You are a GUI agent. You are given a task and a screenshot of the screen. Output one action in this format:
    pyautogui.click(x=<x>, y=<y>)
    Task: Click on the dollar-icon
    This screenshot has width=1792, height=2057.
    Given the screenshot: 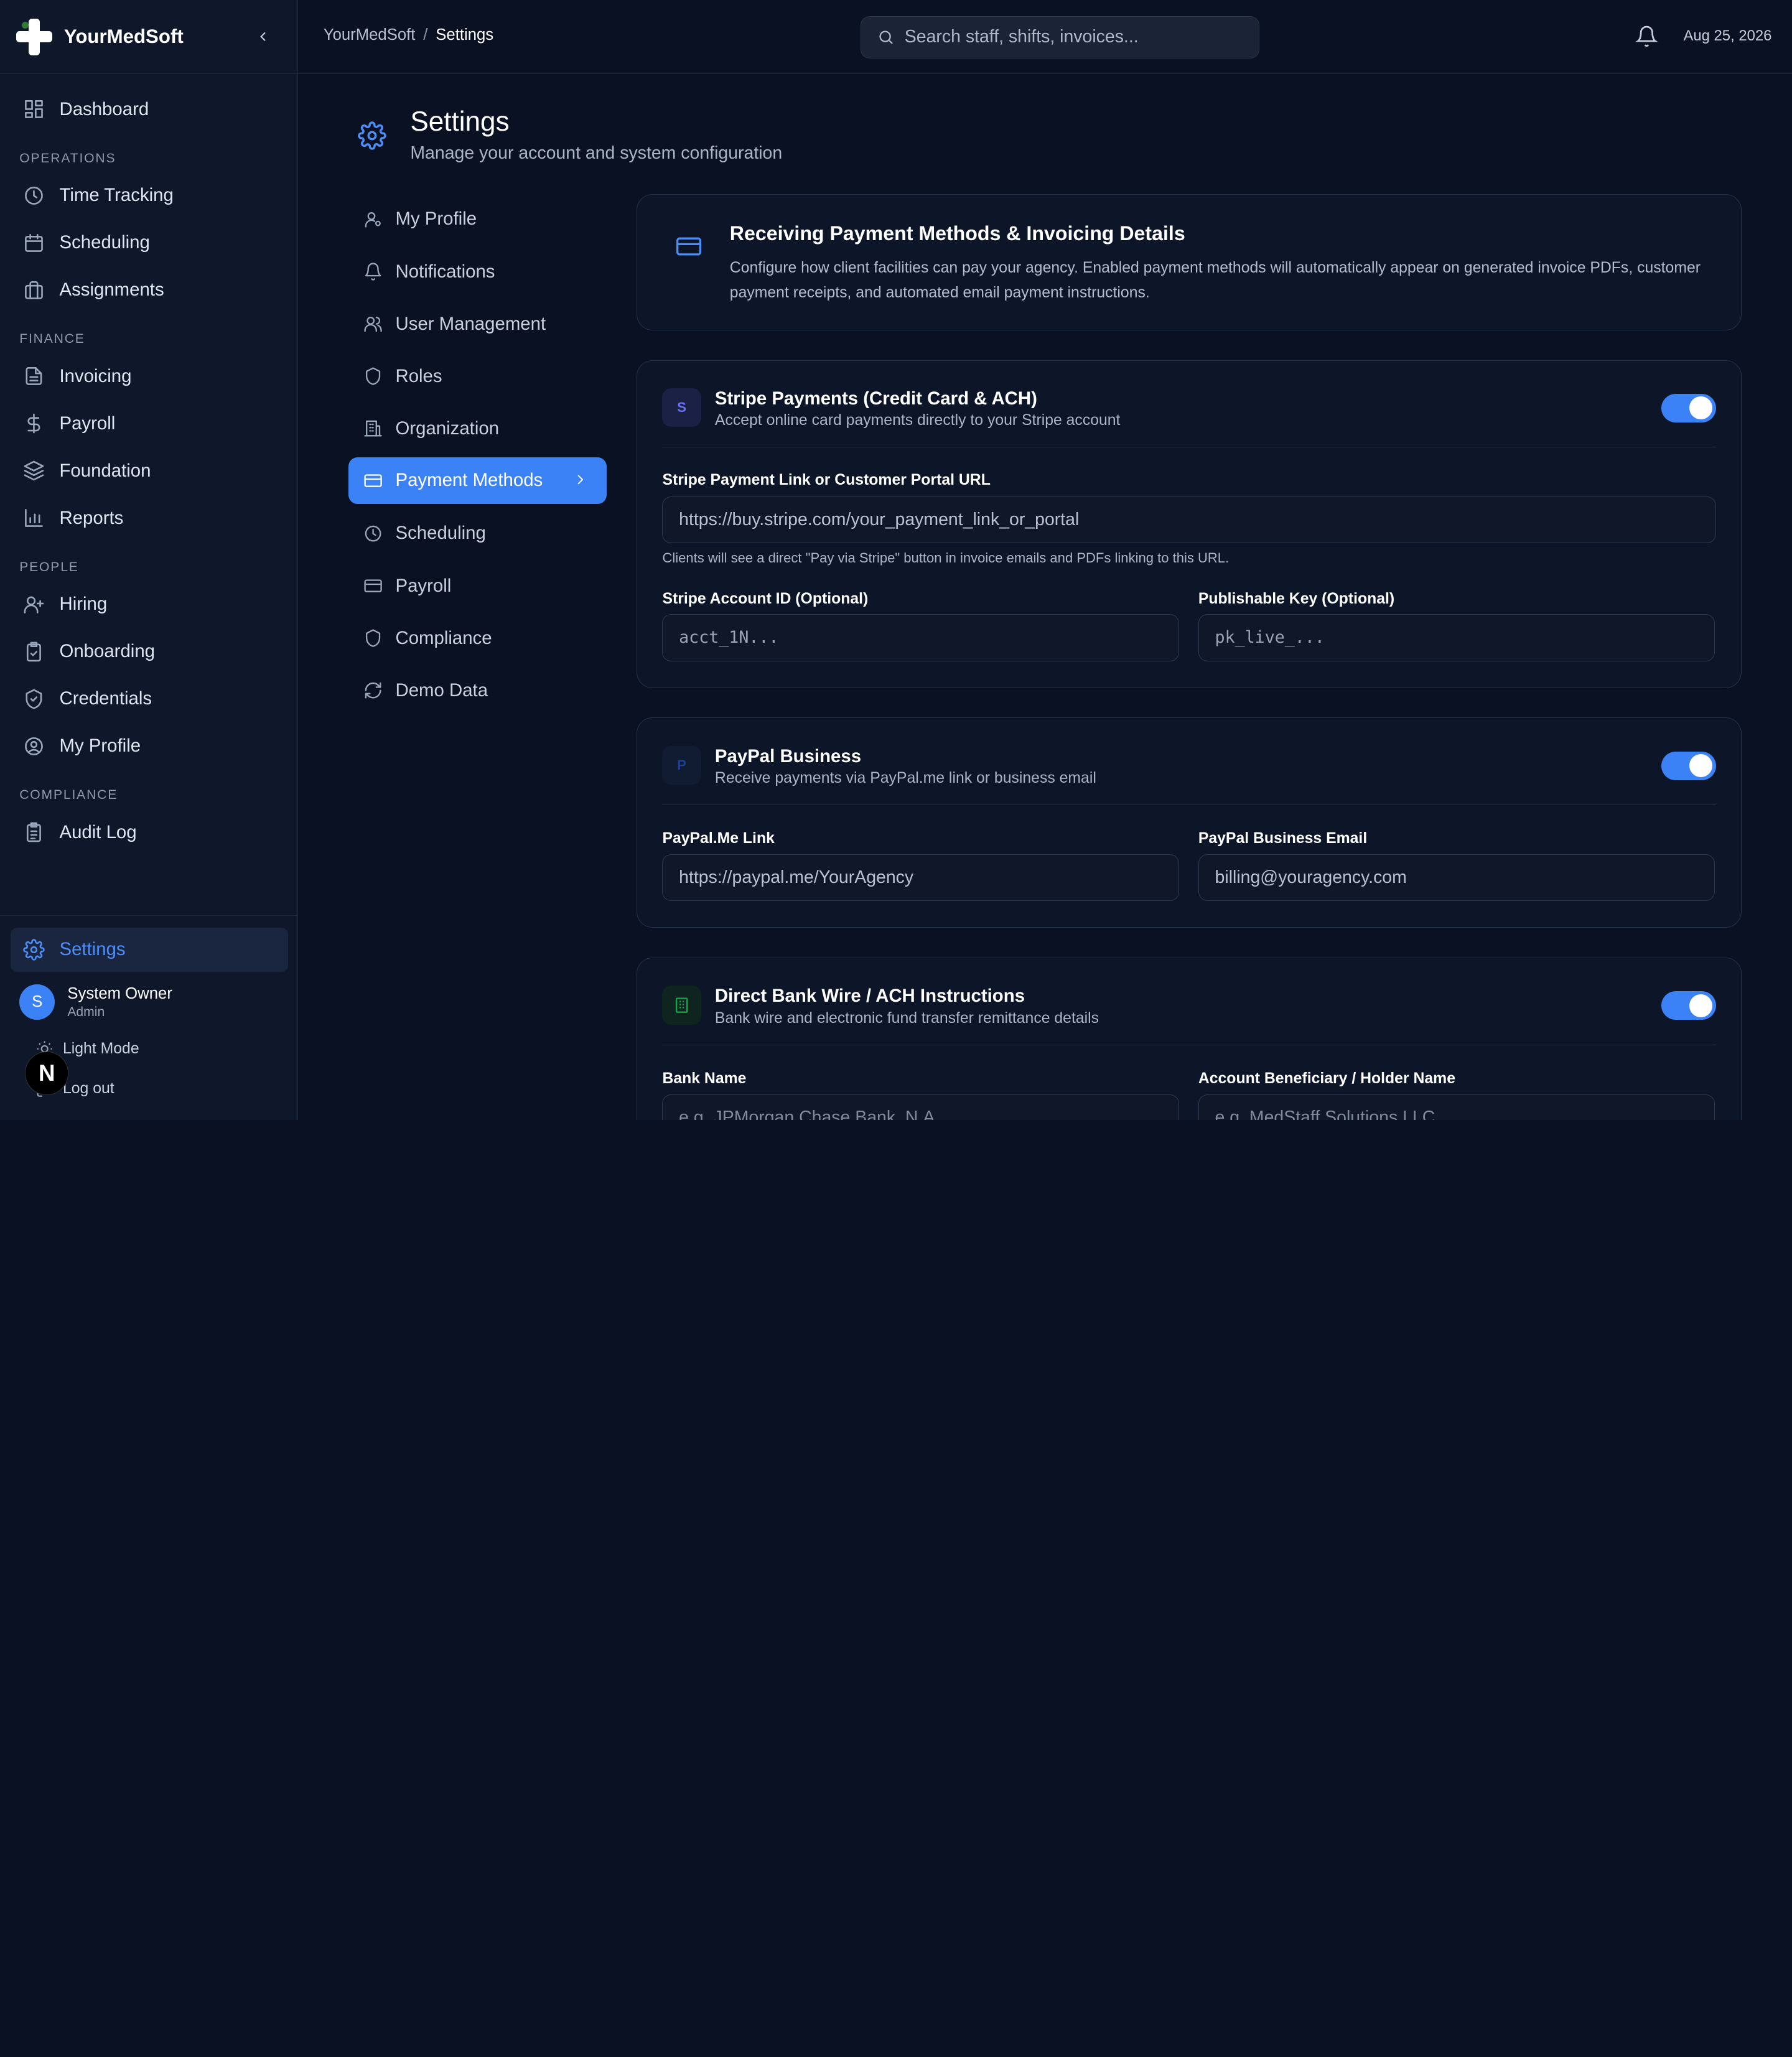 What is the action you would take?
    pyautogui.click(x=33, y=423)
    